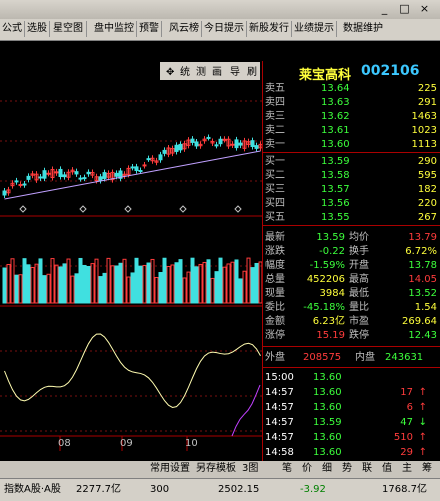  What do you see at coordinates (252, 72) in the screenshot?
I see `tool-refresh: 刷` at bounding box center [252, 72].